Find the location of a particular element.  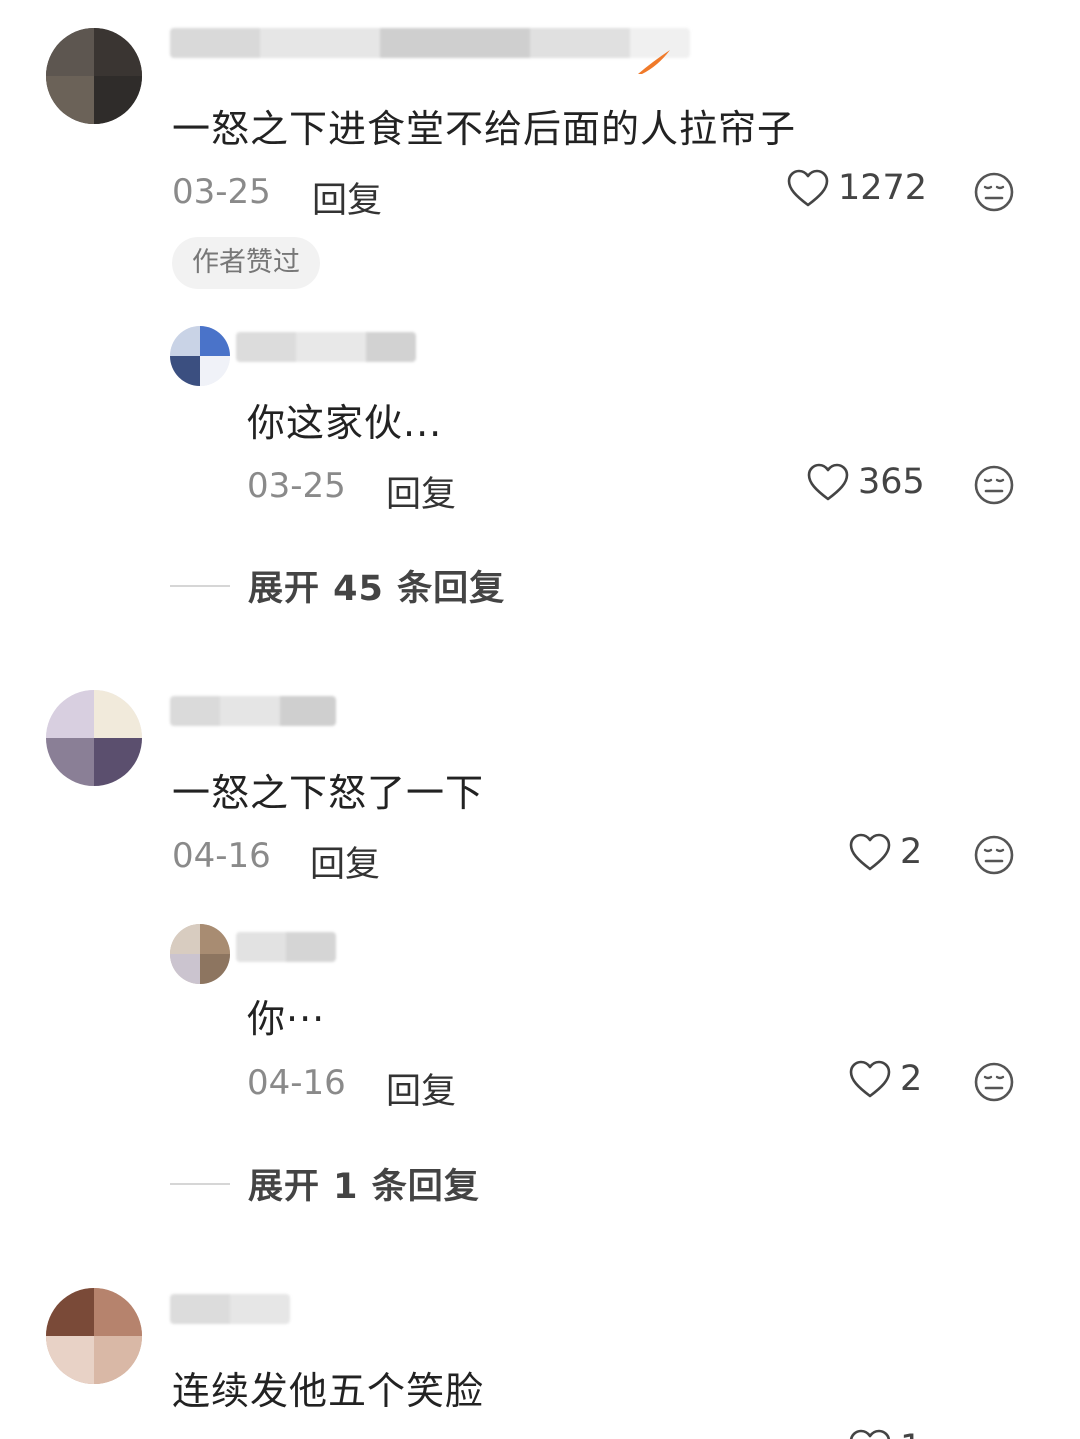

like-count: 1 is located at coordinates (911, 1433).